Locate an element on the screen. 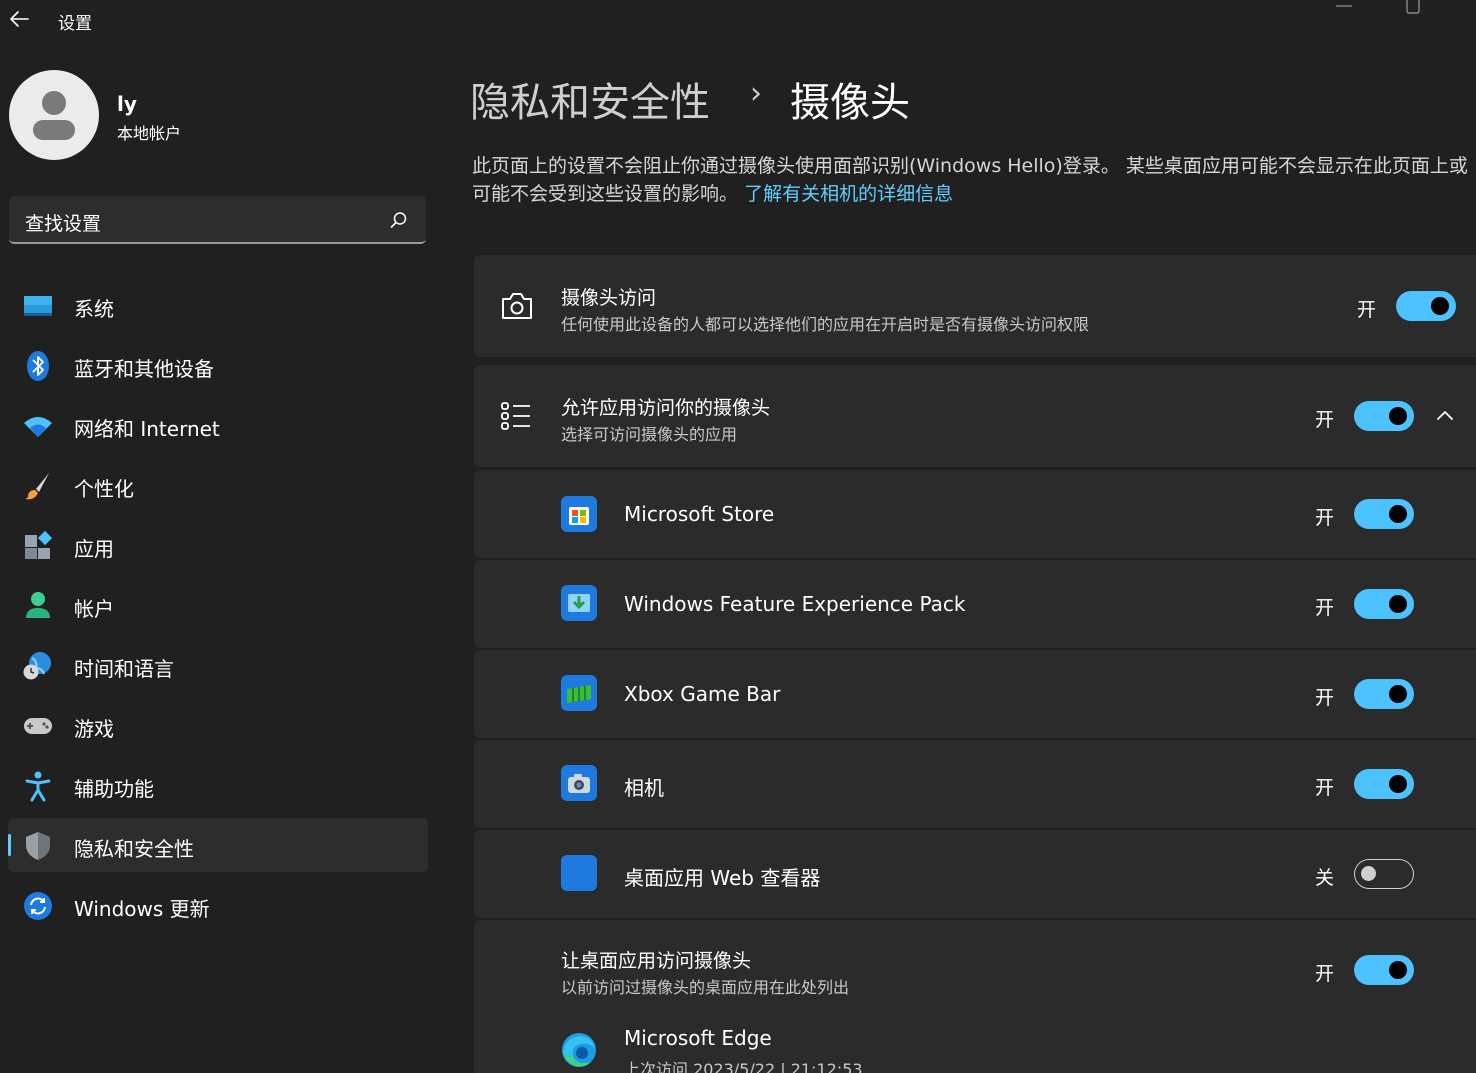 This screenshot has height=1073, width=1476. sidebar-item-network: 网络和 Internet is located at coordinates (218, 425).